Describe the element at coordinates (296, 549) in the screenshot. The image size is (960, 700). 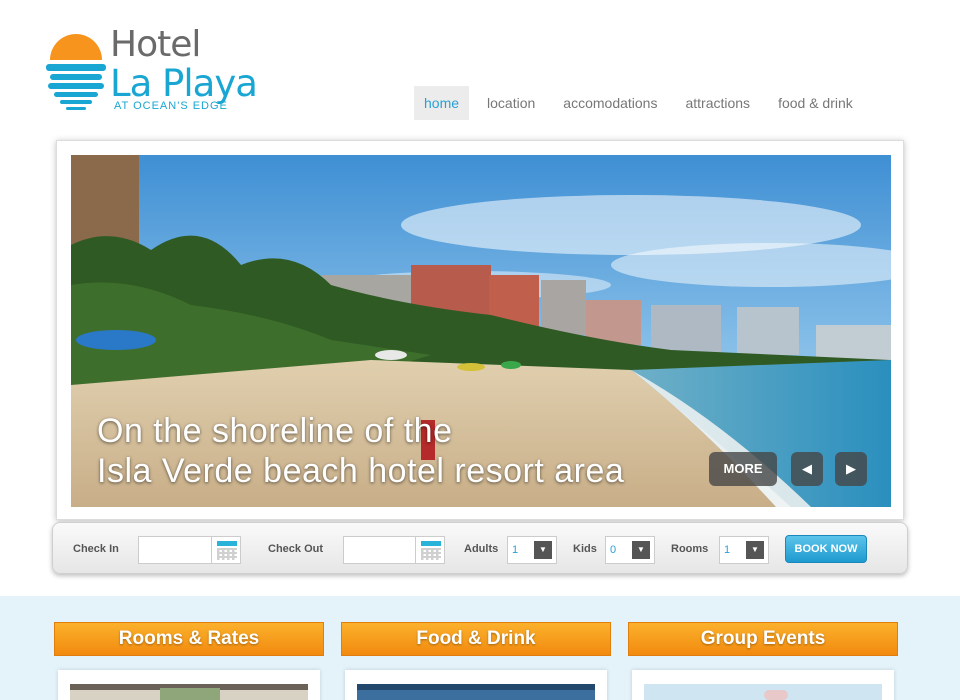
I see `check-out-label: Check Out` at that location.